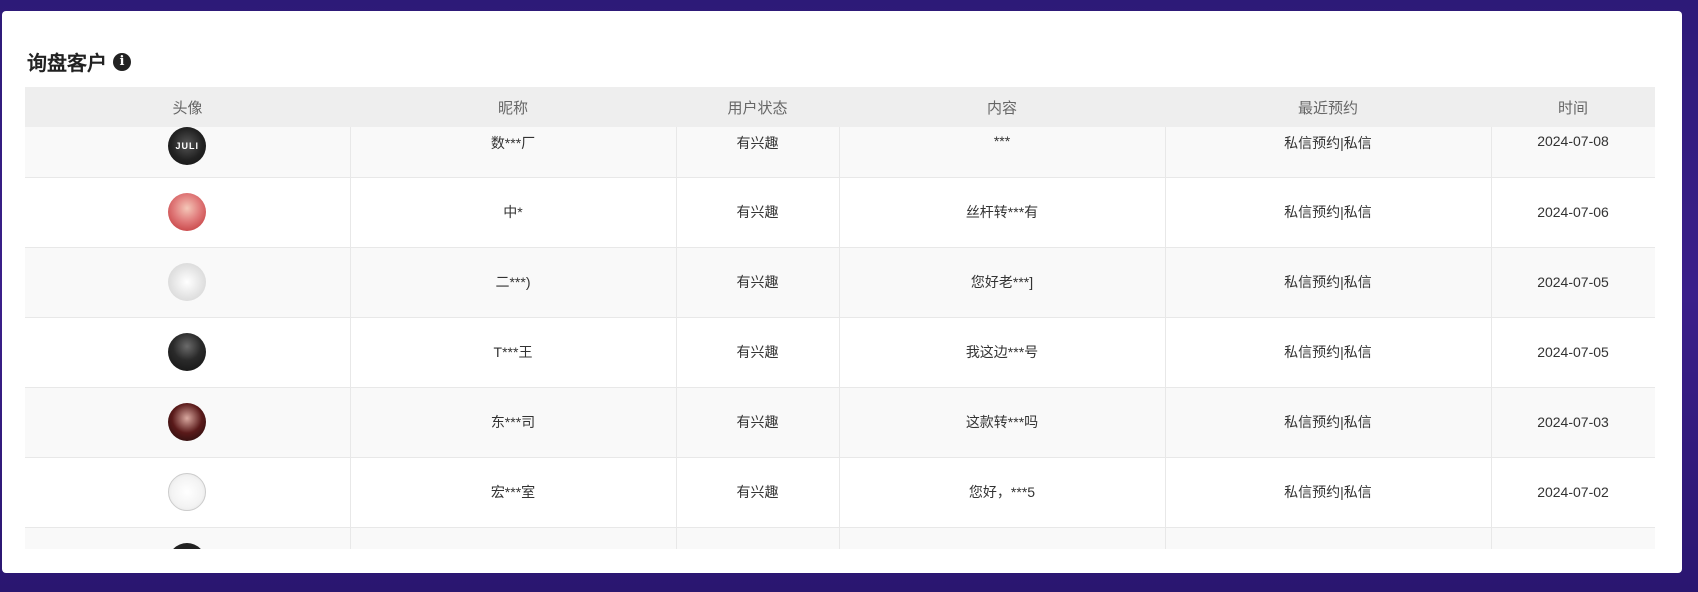 This screenshot has width=1698, height=592. Describe the element at coordinates (1002, 422) in the screenshot. I see `cell-content: 这款转***吗` at that location.